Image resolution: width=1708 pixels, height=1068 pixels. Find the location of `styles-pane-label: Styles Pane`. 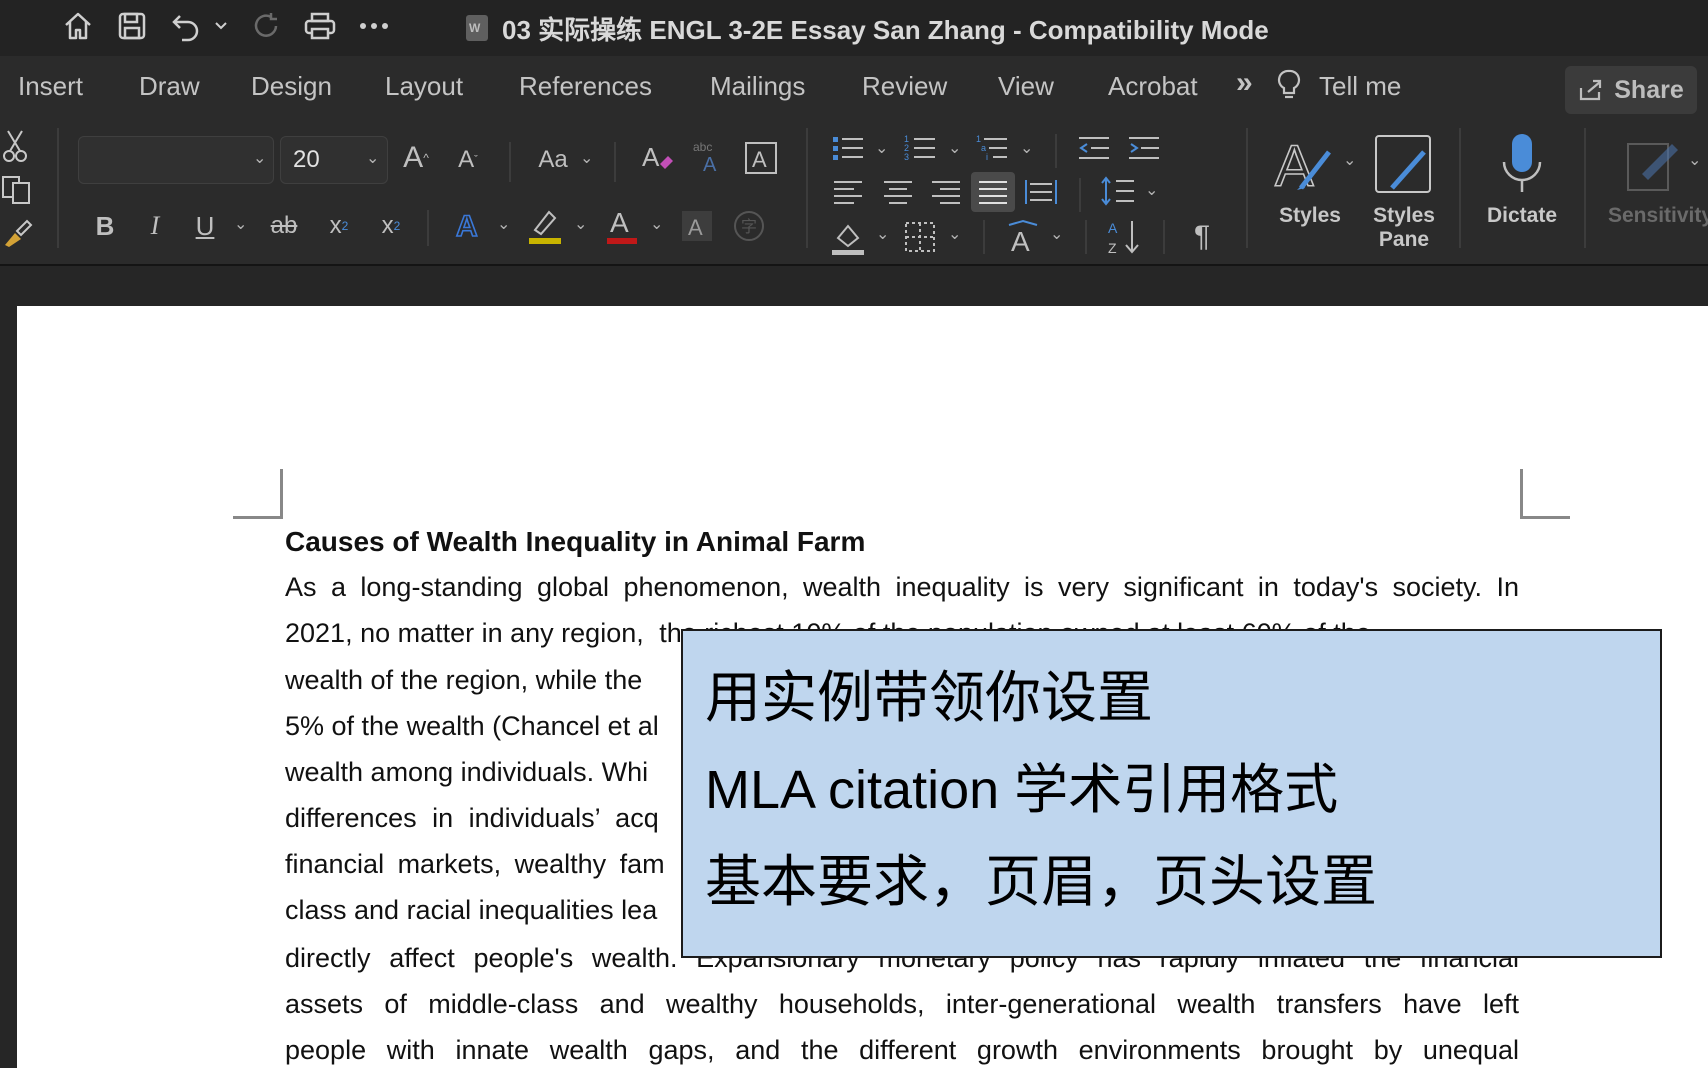

styles-pane-label: Styles Pane is located at coordinates (1404, 228).